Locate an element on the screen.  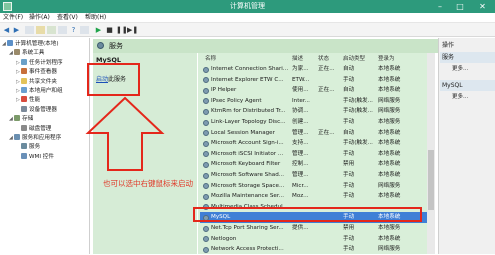
tree-item-label: 服务和应用程序 is located at coordinates (42, 138).